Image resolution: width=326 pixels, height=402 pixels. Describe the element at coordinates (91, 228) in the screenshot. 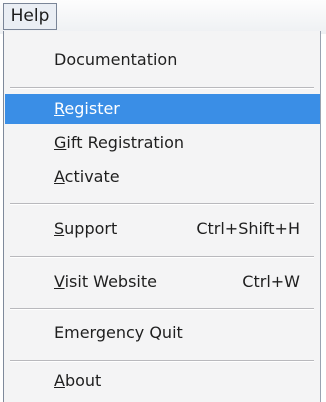

I see `label-text: upport` at that location.